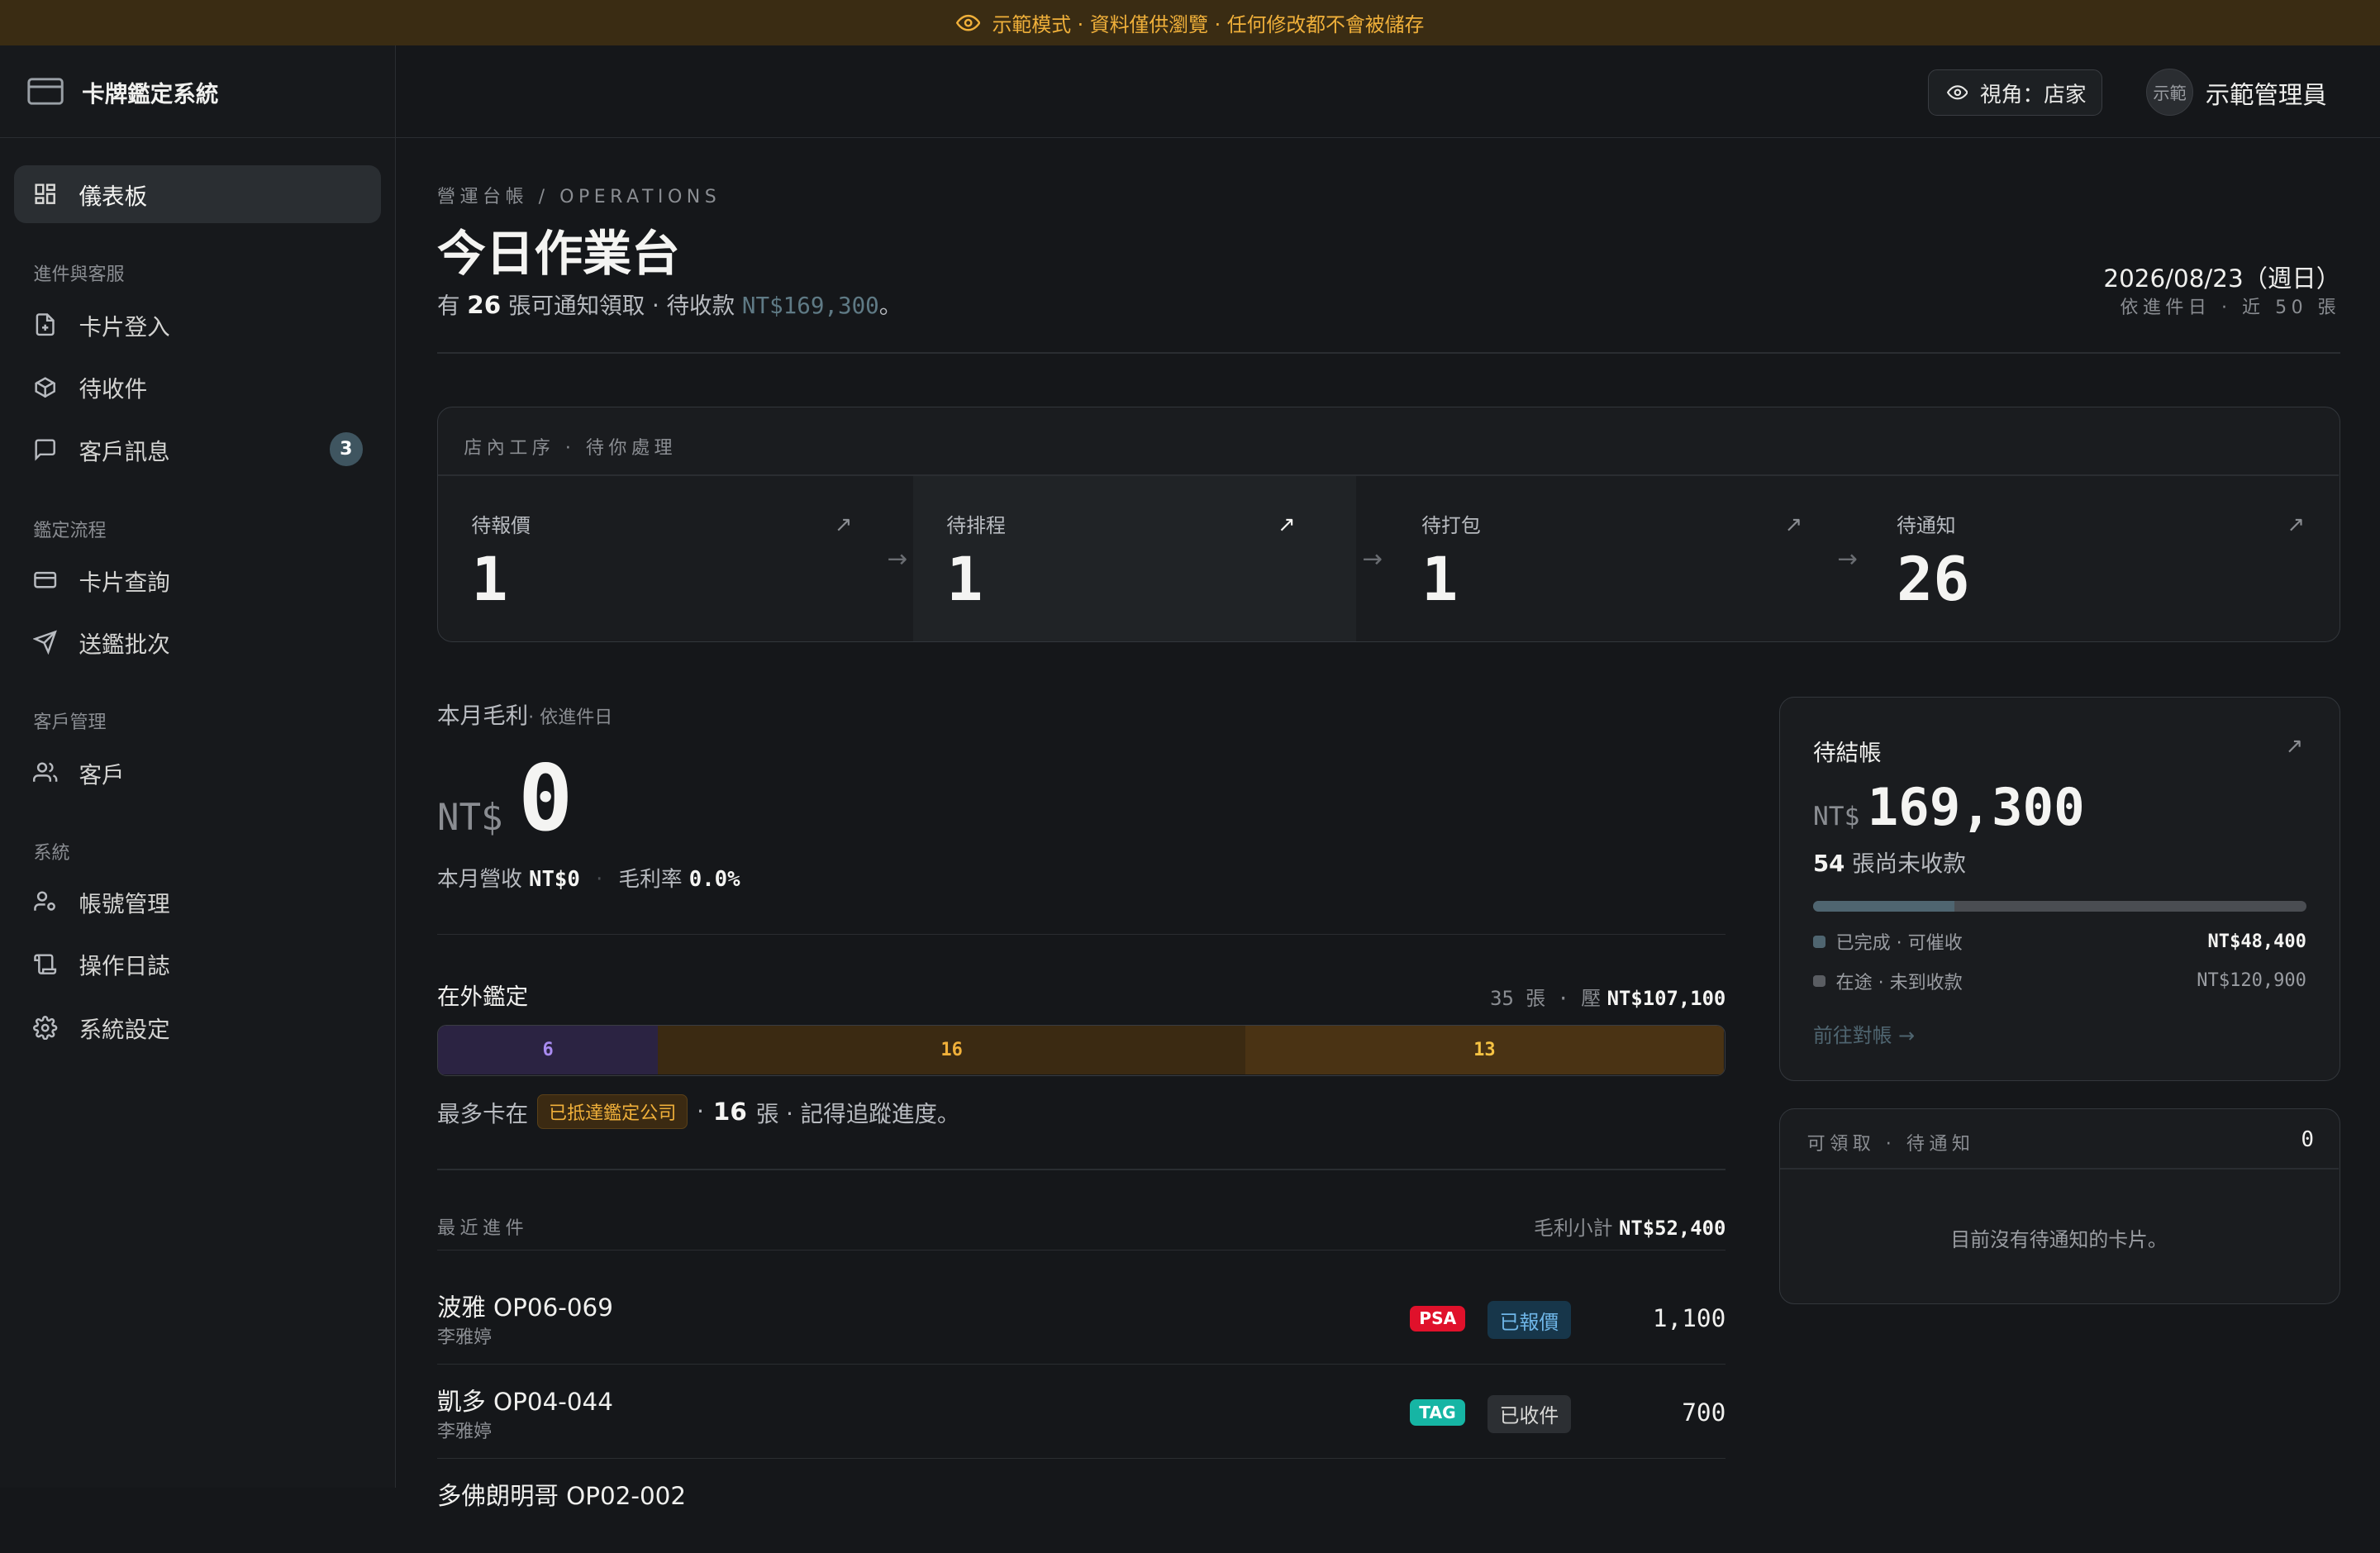  Describe the element at coordinates (124, 328) in the screenshot. I see `sidebar-item-label: 卡片登入` at that location.